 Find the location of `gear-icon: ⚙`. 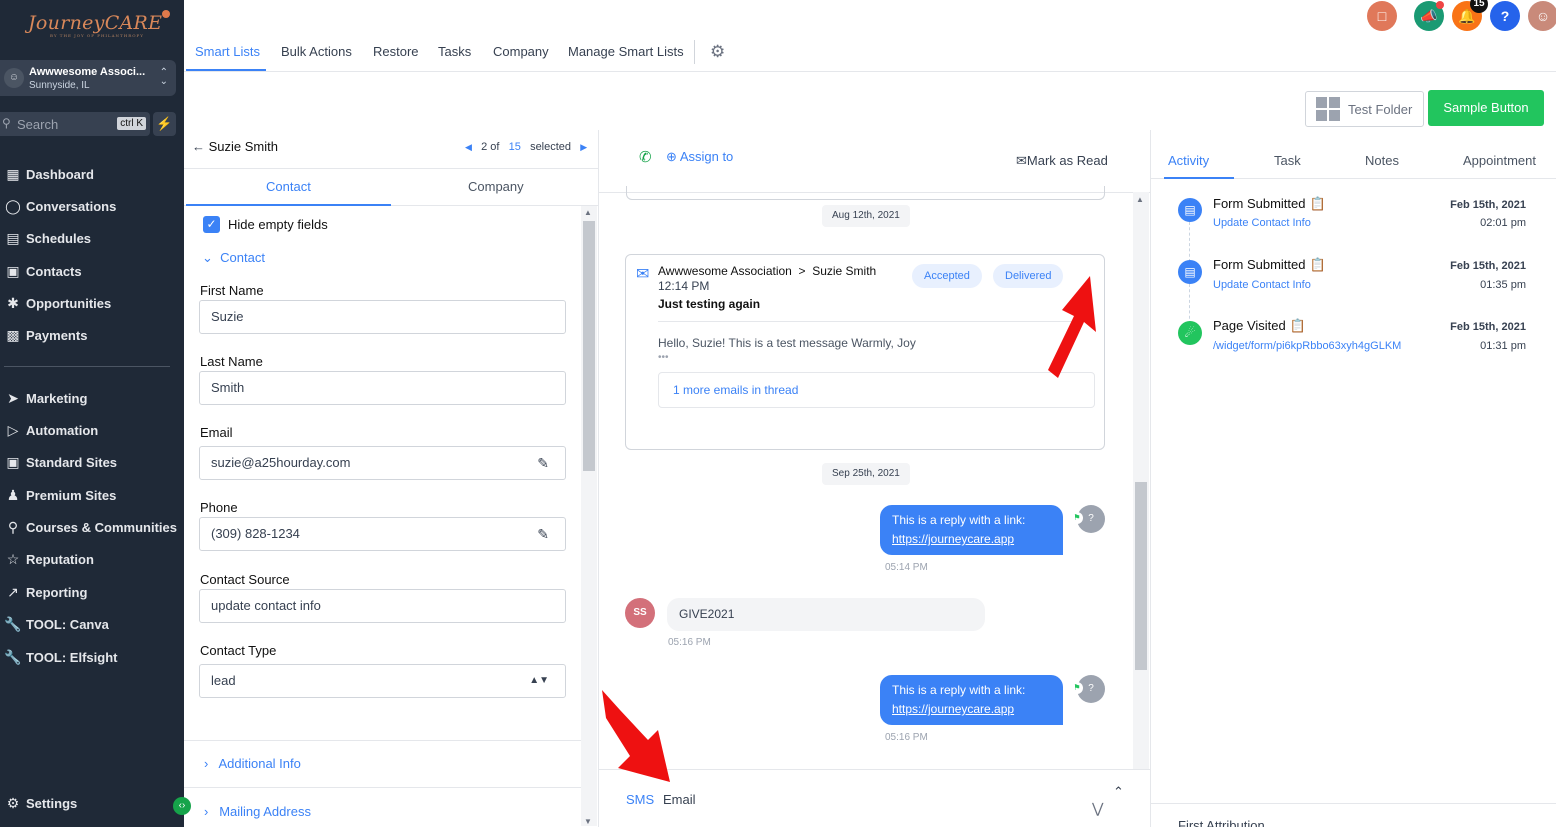

gear-icon: ⚙ is located at coordinates (717, 52).